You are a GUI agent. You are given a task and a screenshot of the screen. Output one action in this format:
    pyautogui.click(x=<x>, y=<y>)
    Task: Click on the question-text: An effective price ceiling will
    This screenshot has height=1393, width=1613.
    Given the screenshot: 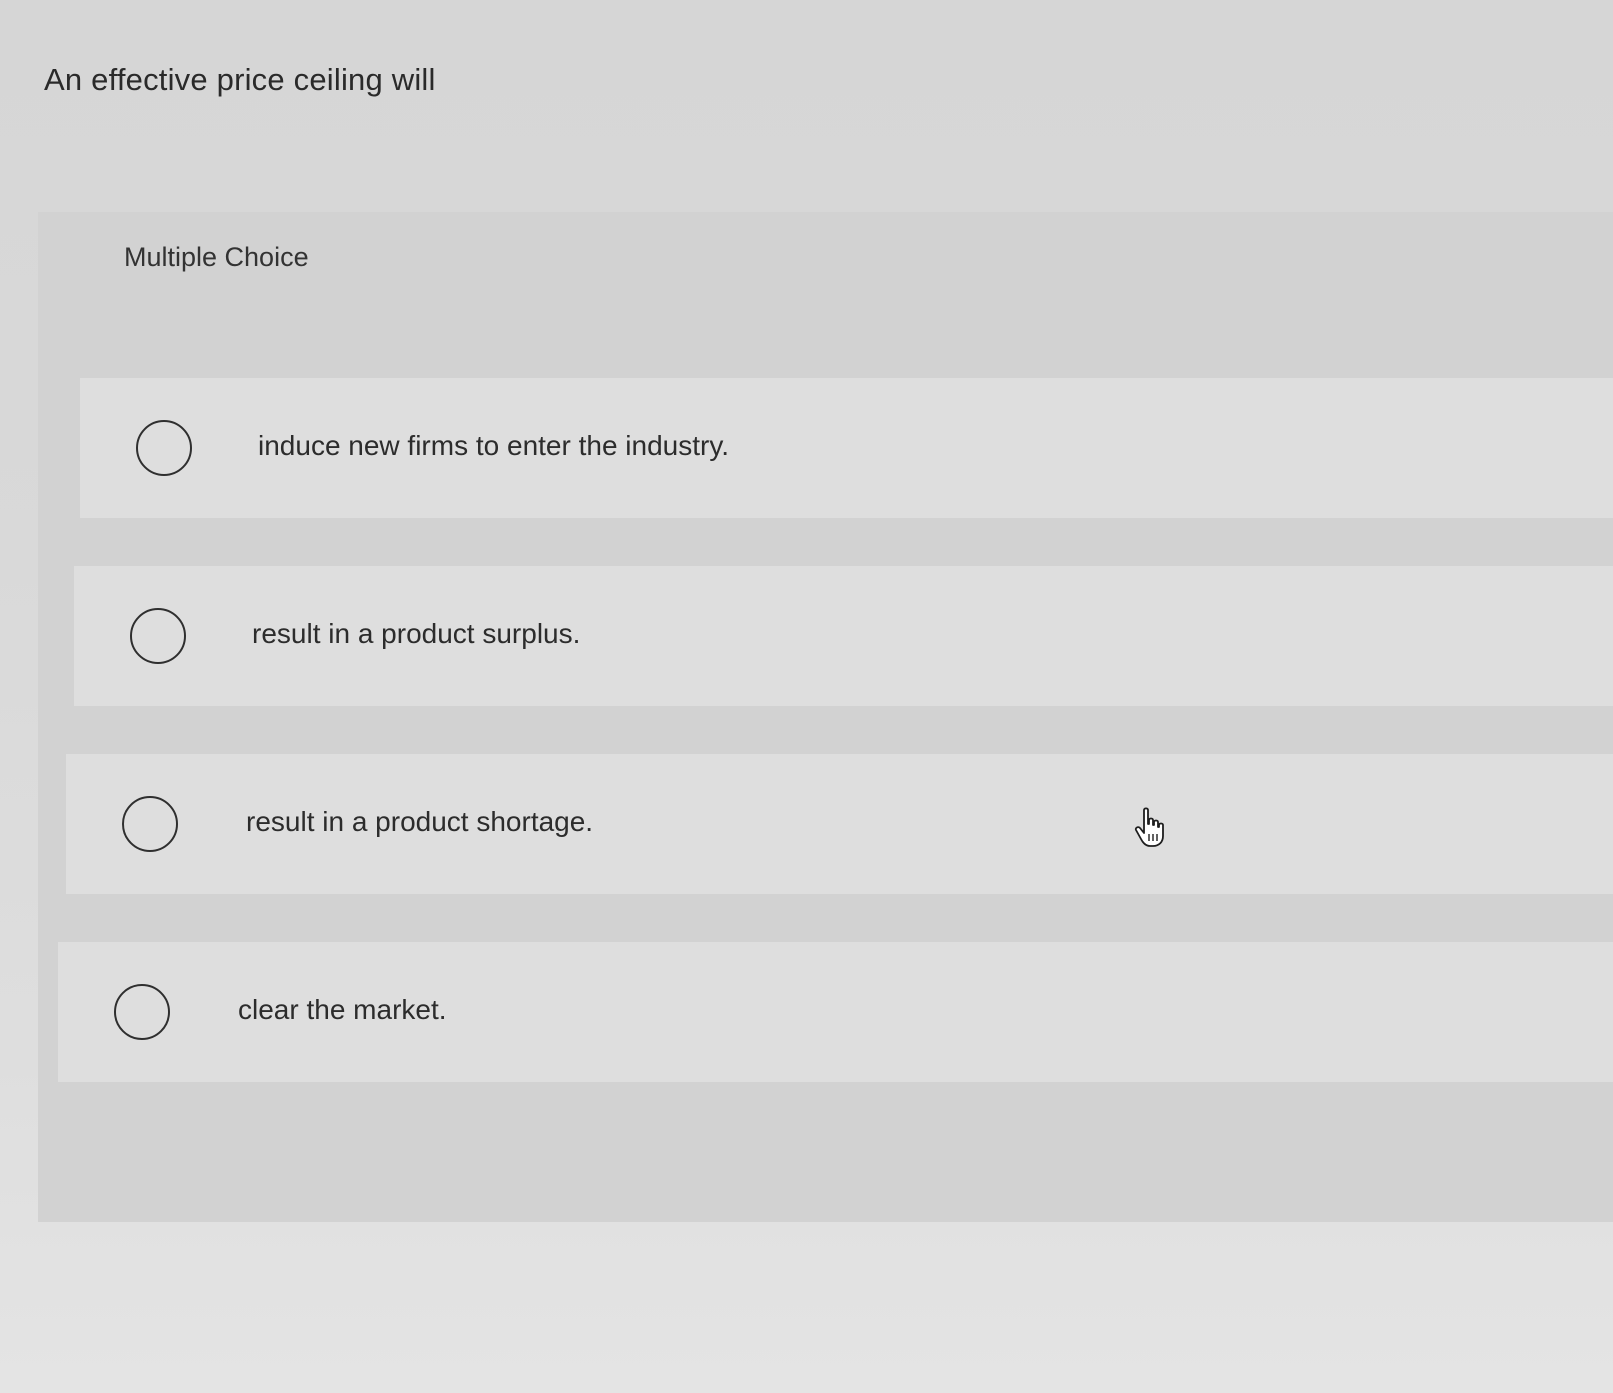 What is the action you would take?
    pyautogui.click(x=240, y=79)
    